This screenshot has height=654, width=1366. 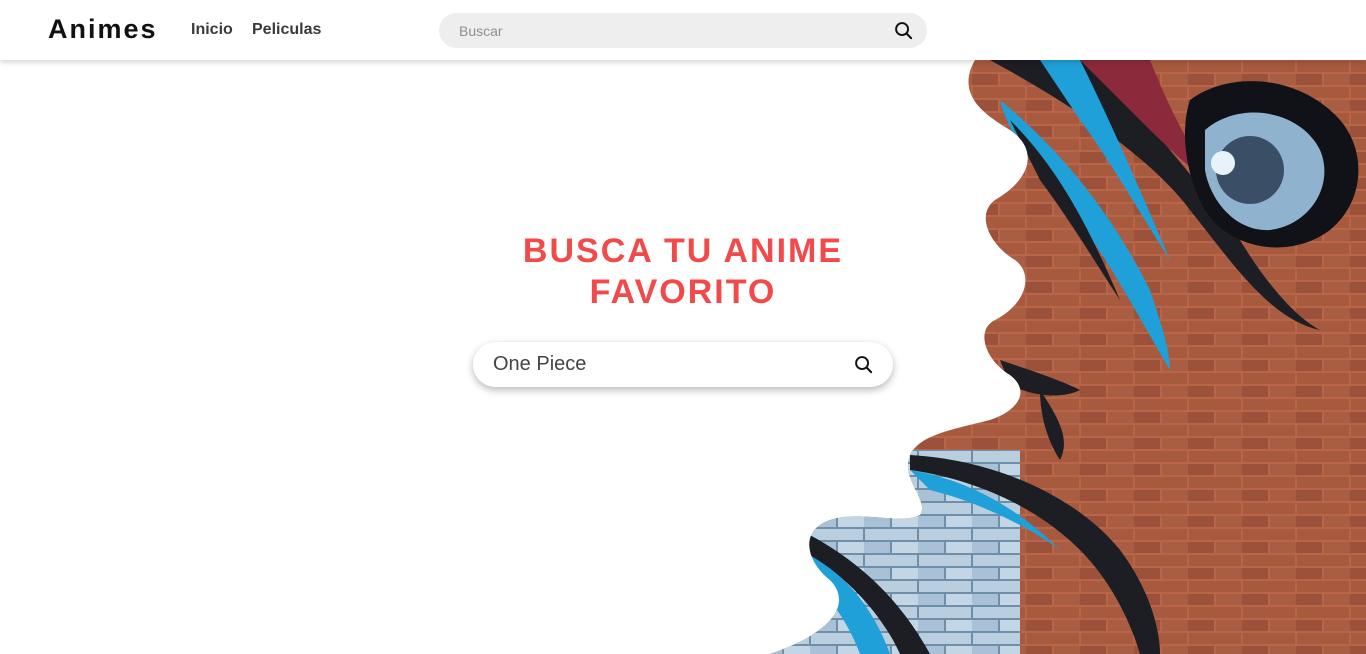 What do you see at coordinates (286, 30) in the screenshot?
I see `nav-link-peliculas: Peliculas` at bounding box center [286, 30].